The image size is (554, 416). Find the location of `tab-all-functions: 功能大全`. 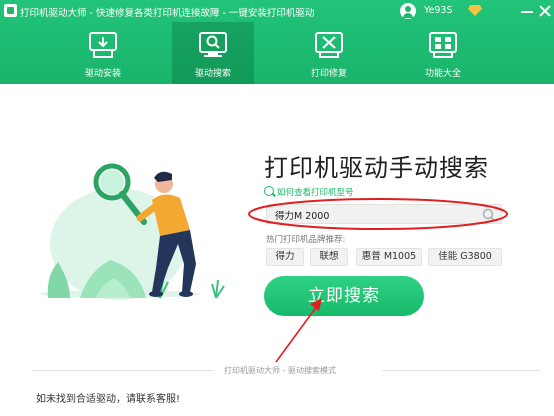

tab-all-functions: 功能大全 is located at coordinates (443, 53).